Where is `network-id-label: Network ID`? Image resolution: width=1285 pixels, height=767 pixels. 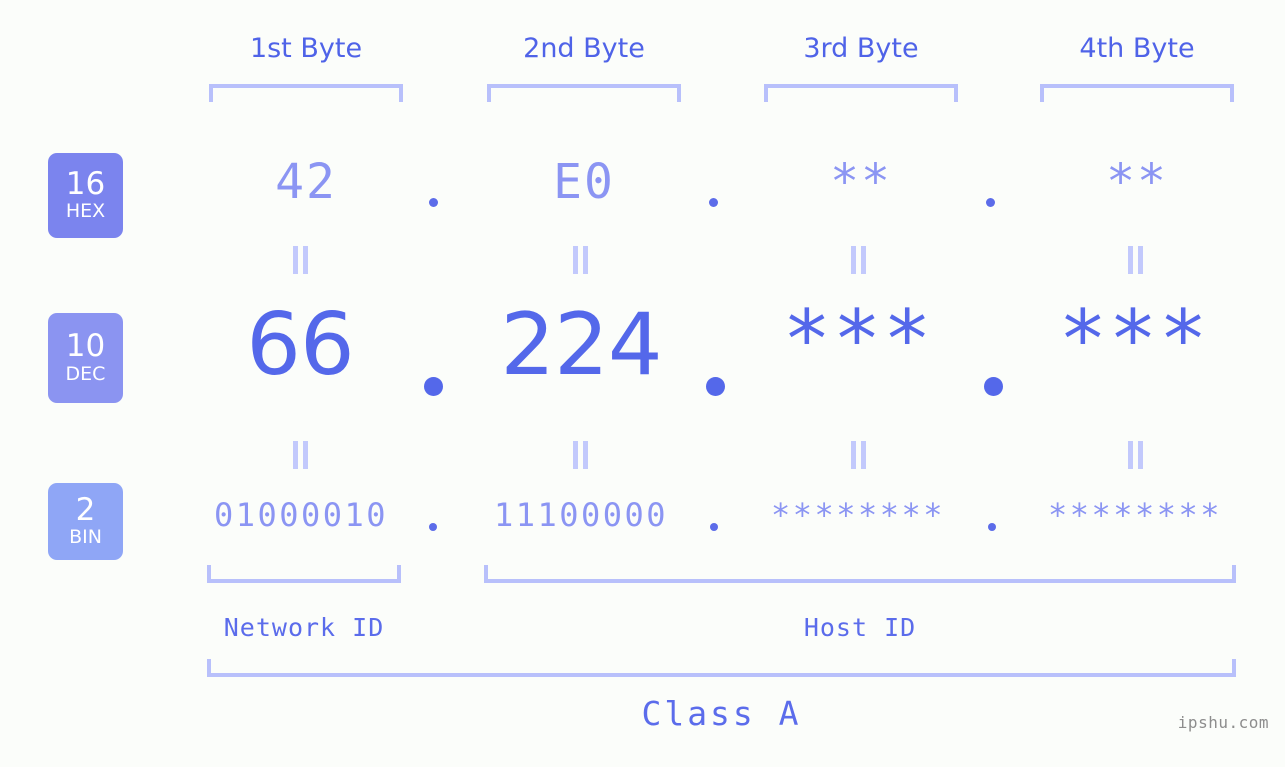 network-id-label: Network ID is located at coordinates (304, 627).